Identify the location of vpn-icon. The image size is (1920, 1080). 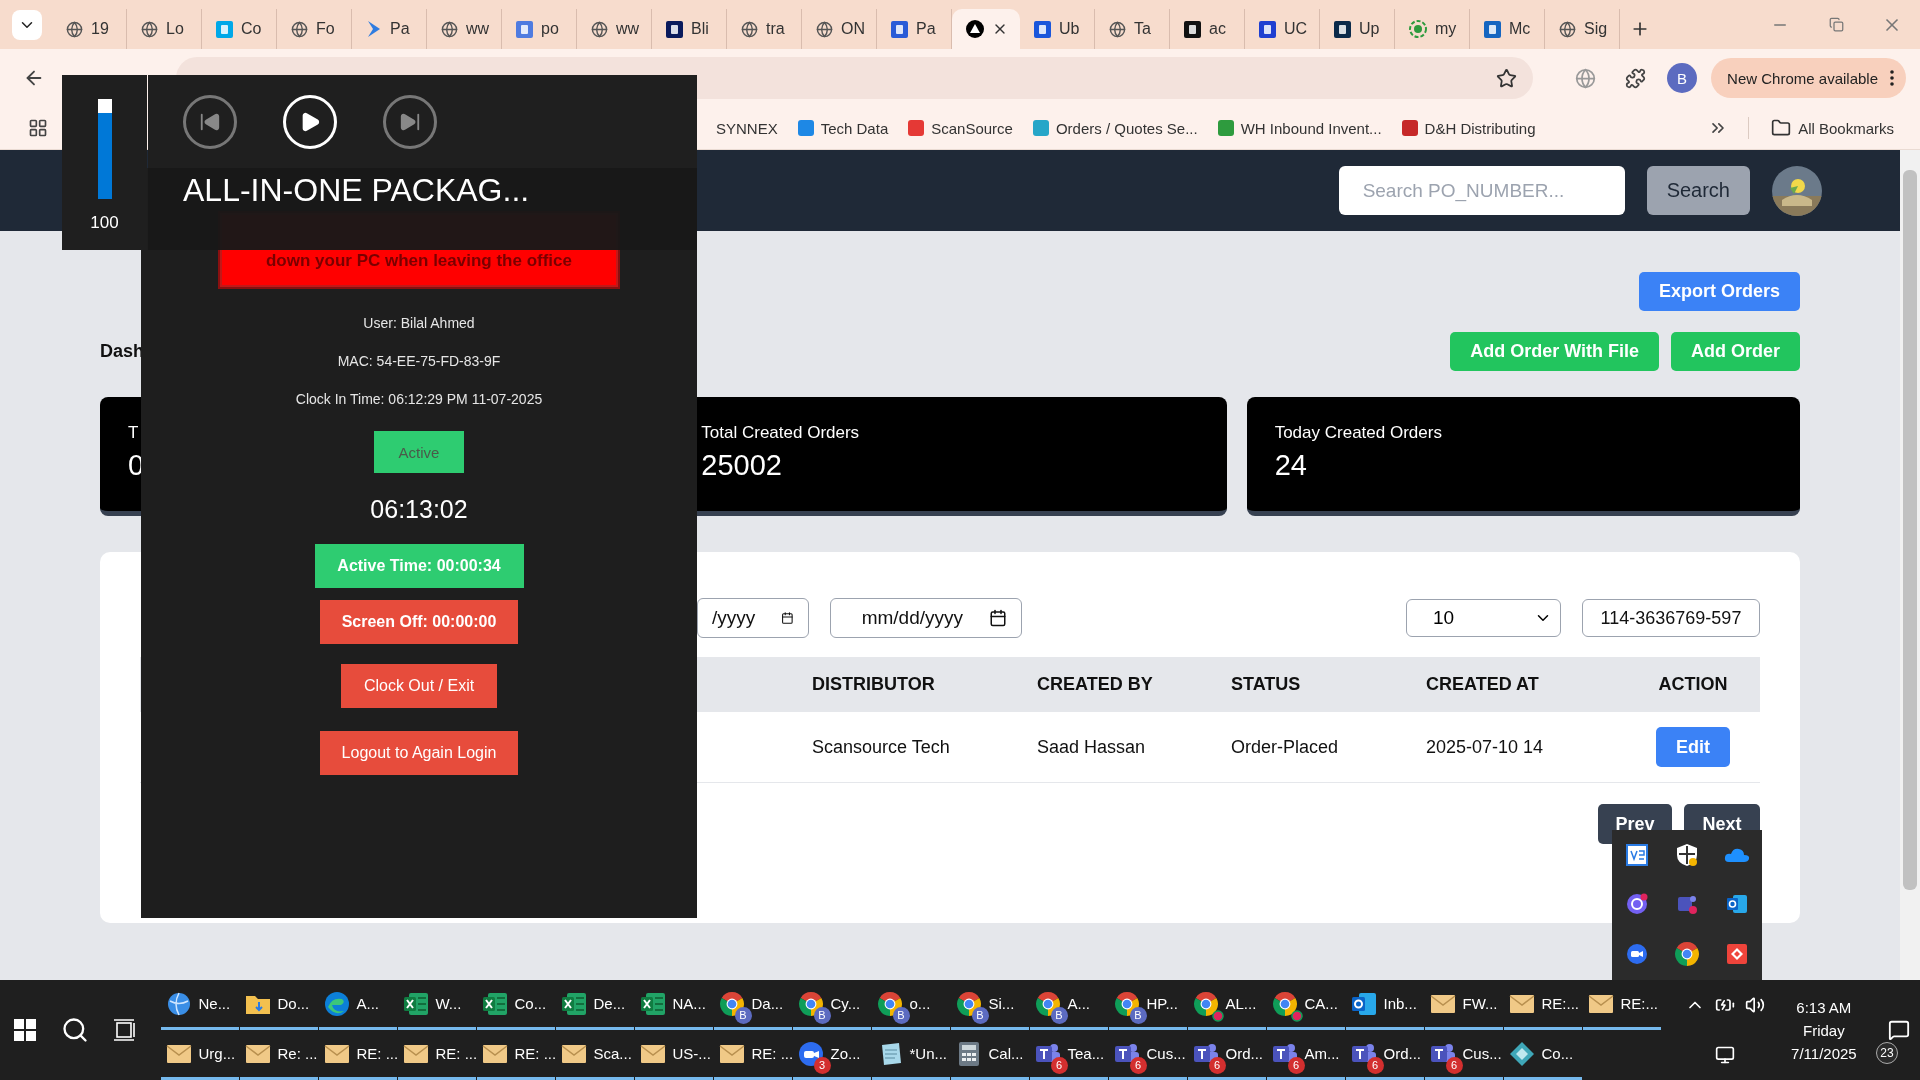
(1637, 855).